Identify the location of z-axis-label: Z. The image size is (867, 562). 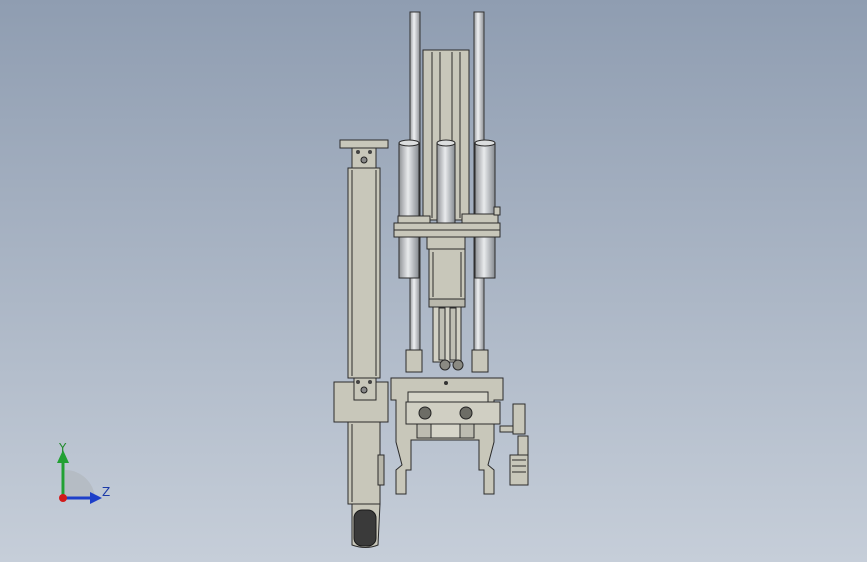
(106, 492).